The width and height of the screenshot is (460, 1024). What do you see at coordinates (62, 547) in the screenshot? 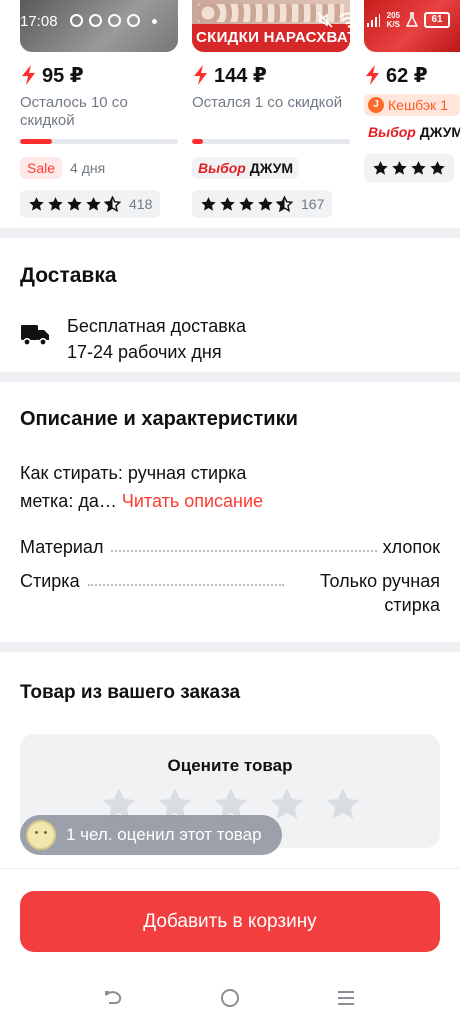
I see `spec-label: Материал` at bounding box center [62, 547].